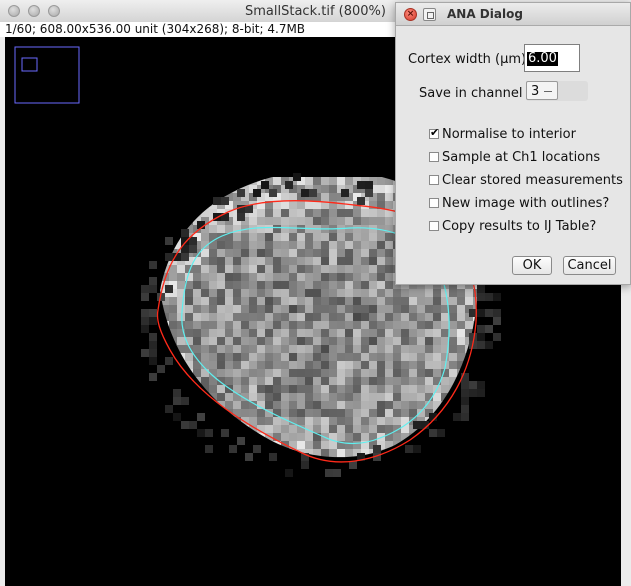  What do you see at coordinates (519, 226) in the screenshot?
I see `checkbox-label-copy-results: Copy results to IJ Table?` at bounding box center [519, 226].